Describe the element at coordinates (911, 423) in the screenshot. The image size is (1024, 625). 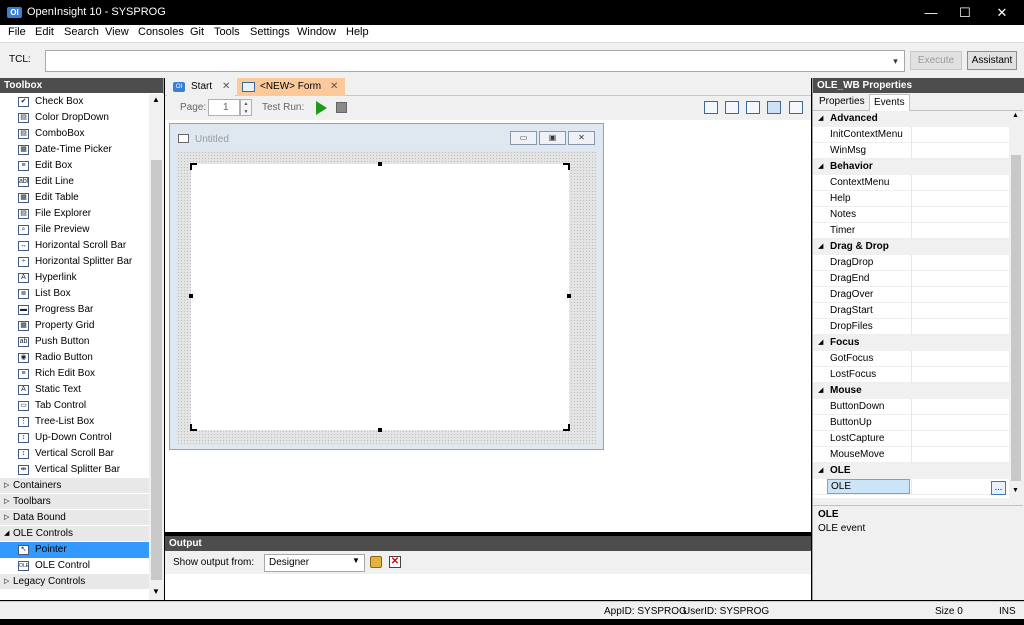
I see `event-row: ButtonUp` at that location.